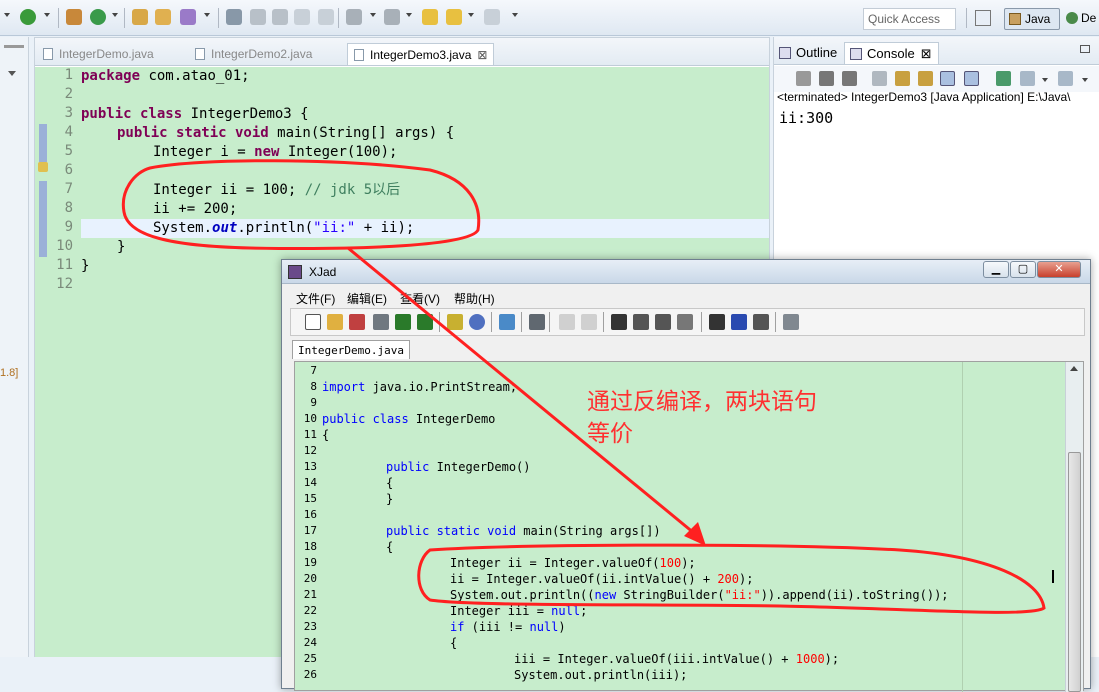 The height and width of the screenshot is (692, 1099). Describe the element at coordinates (702, 401) in the screenshot. I see `annotation-line-1: 通过反编译，两块语句` at that location.